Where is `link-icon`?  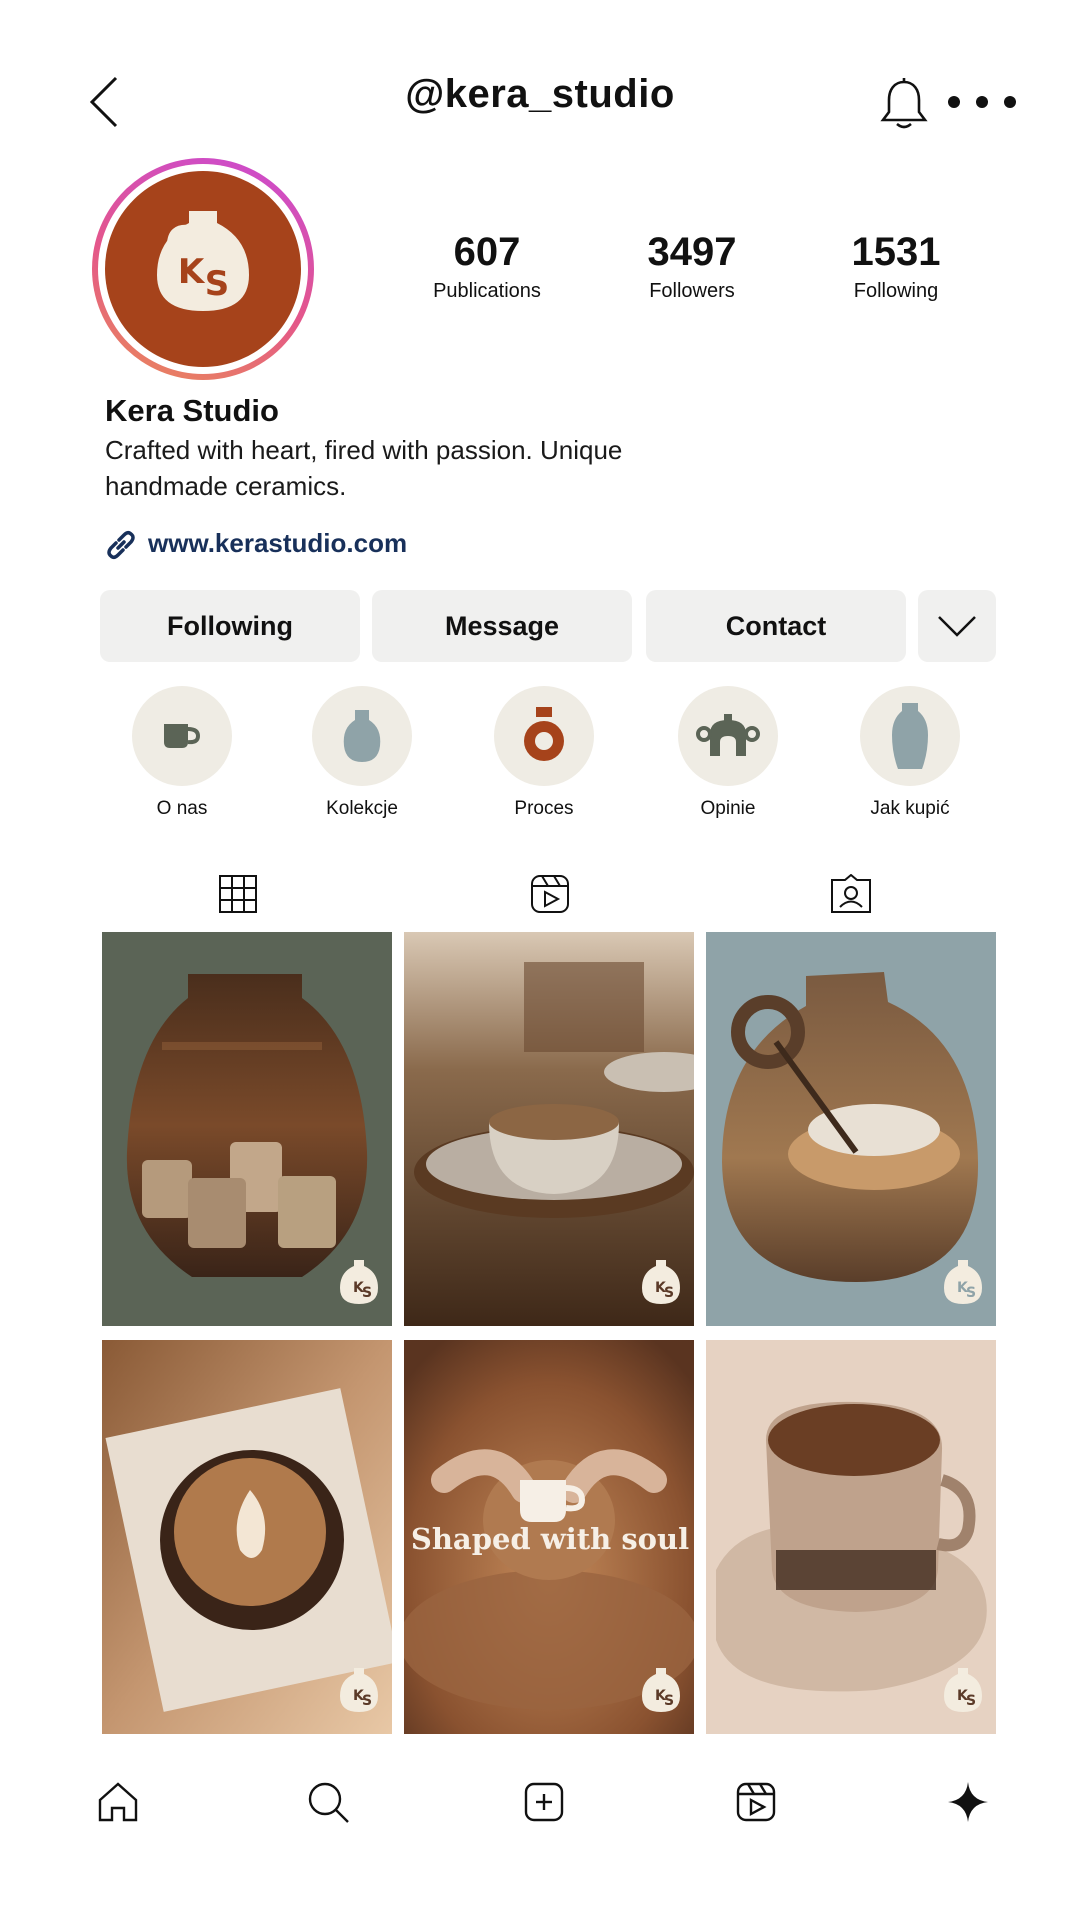 link-icon is located at coordinates (121, 545).